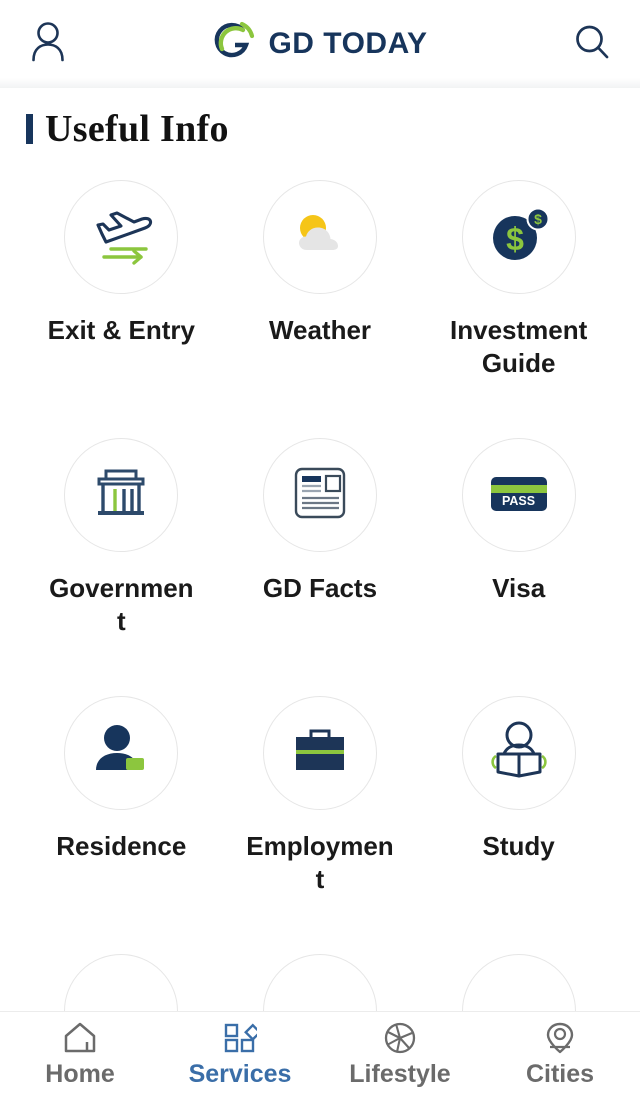 The image size is (640, 1097). I want to click on grid-item-study: Study, so click(518, 805).